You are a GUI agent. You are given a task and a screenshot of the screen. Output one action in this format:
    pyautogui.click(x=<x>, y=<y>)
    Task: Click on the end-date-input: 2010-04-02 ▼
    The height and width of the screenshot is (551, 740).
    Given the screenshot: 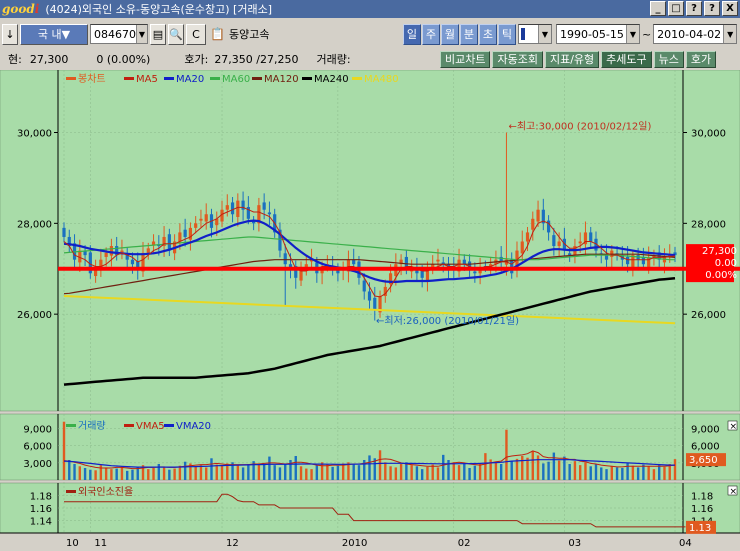 What is the action you would take?
    pyautogui.click(x=695, y=34)
    